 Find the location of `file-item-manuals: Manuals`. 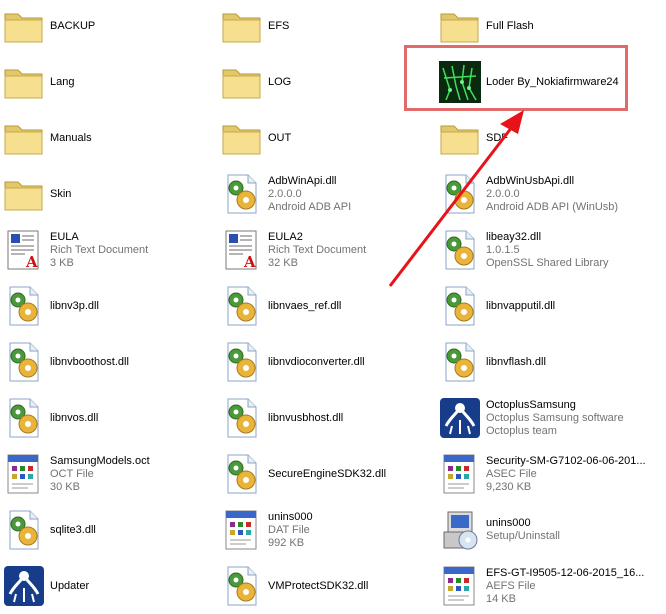

file-item-manuals: Manuals is located at coordinates (107, 138).